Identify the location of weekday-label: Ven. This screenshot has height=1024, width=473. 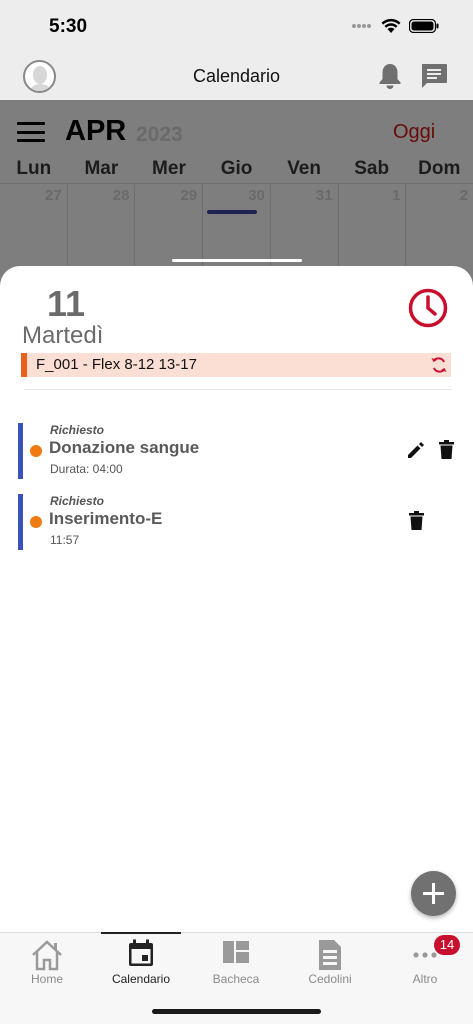
(304, 168).